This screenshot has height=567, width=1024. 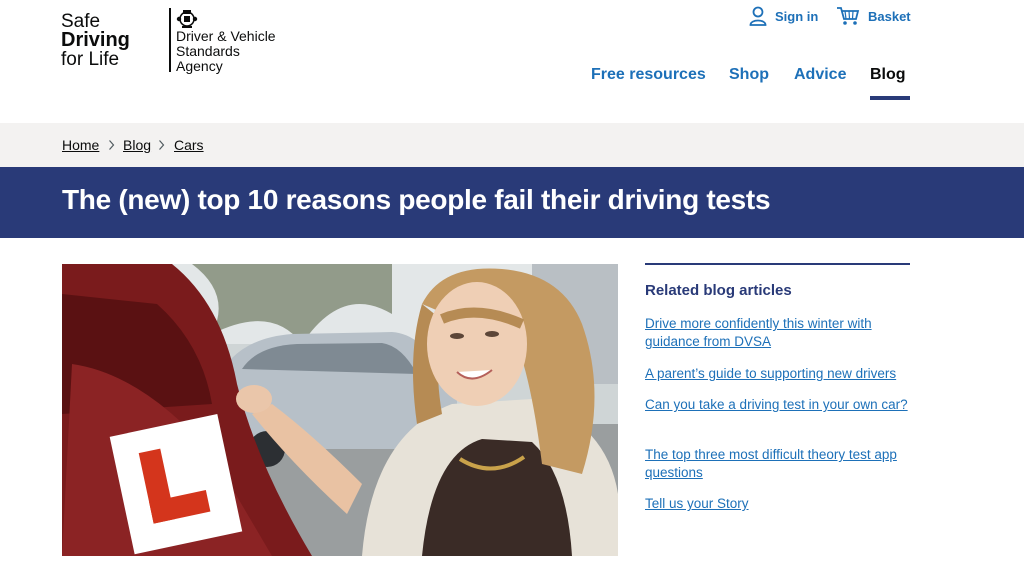 What do you see at coordinates (749, 75) in the screenshot?
I see `nav-shop: Shop` at bounding box center [749, 75].